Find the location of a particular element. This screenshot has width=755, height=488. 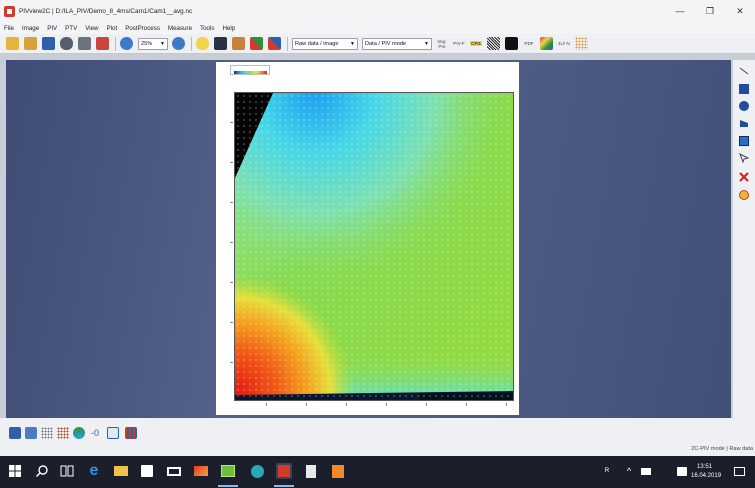

minimize-button: — is located at coordinates (680, 11).